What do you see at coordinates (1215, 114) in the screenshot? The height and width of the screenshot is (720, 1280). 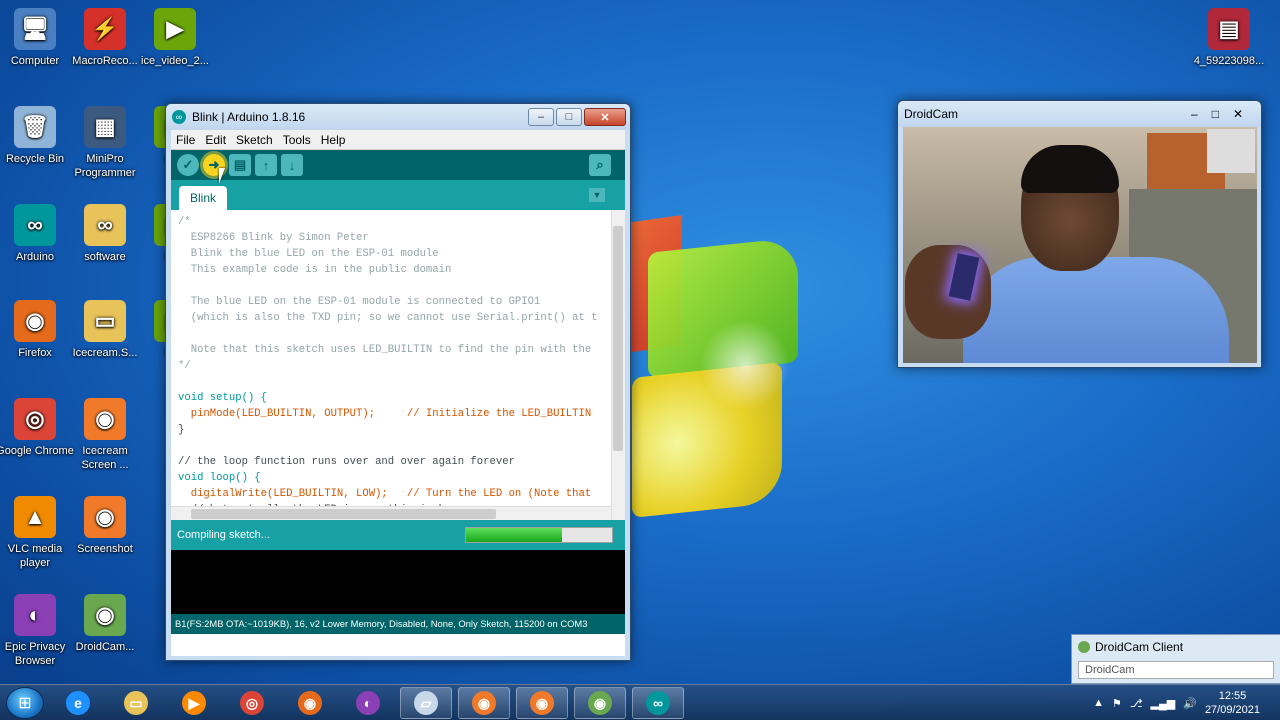 I see `droidcam-maximize-button: □` at bounding box center [1215, 114].